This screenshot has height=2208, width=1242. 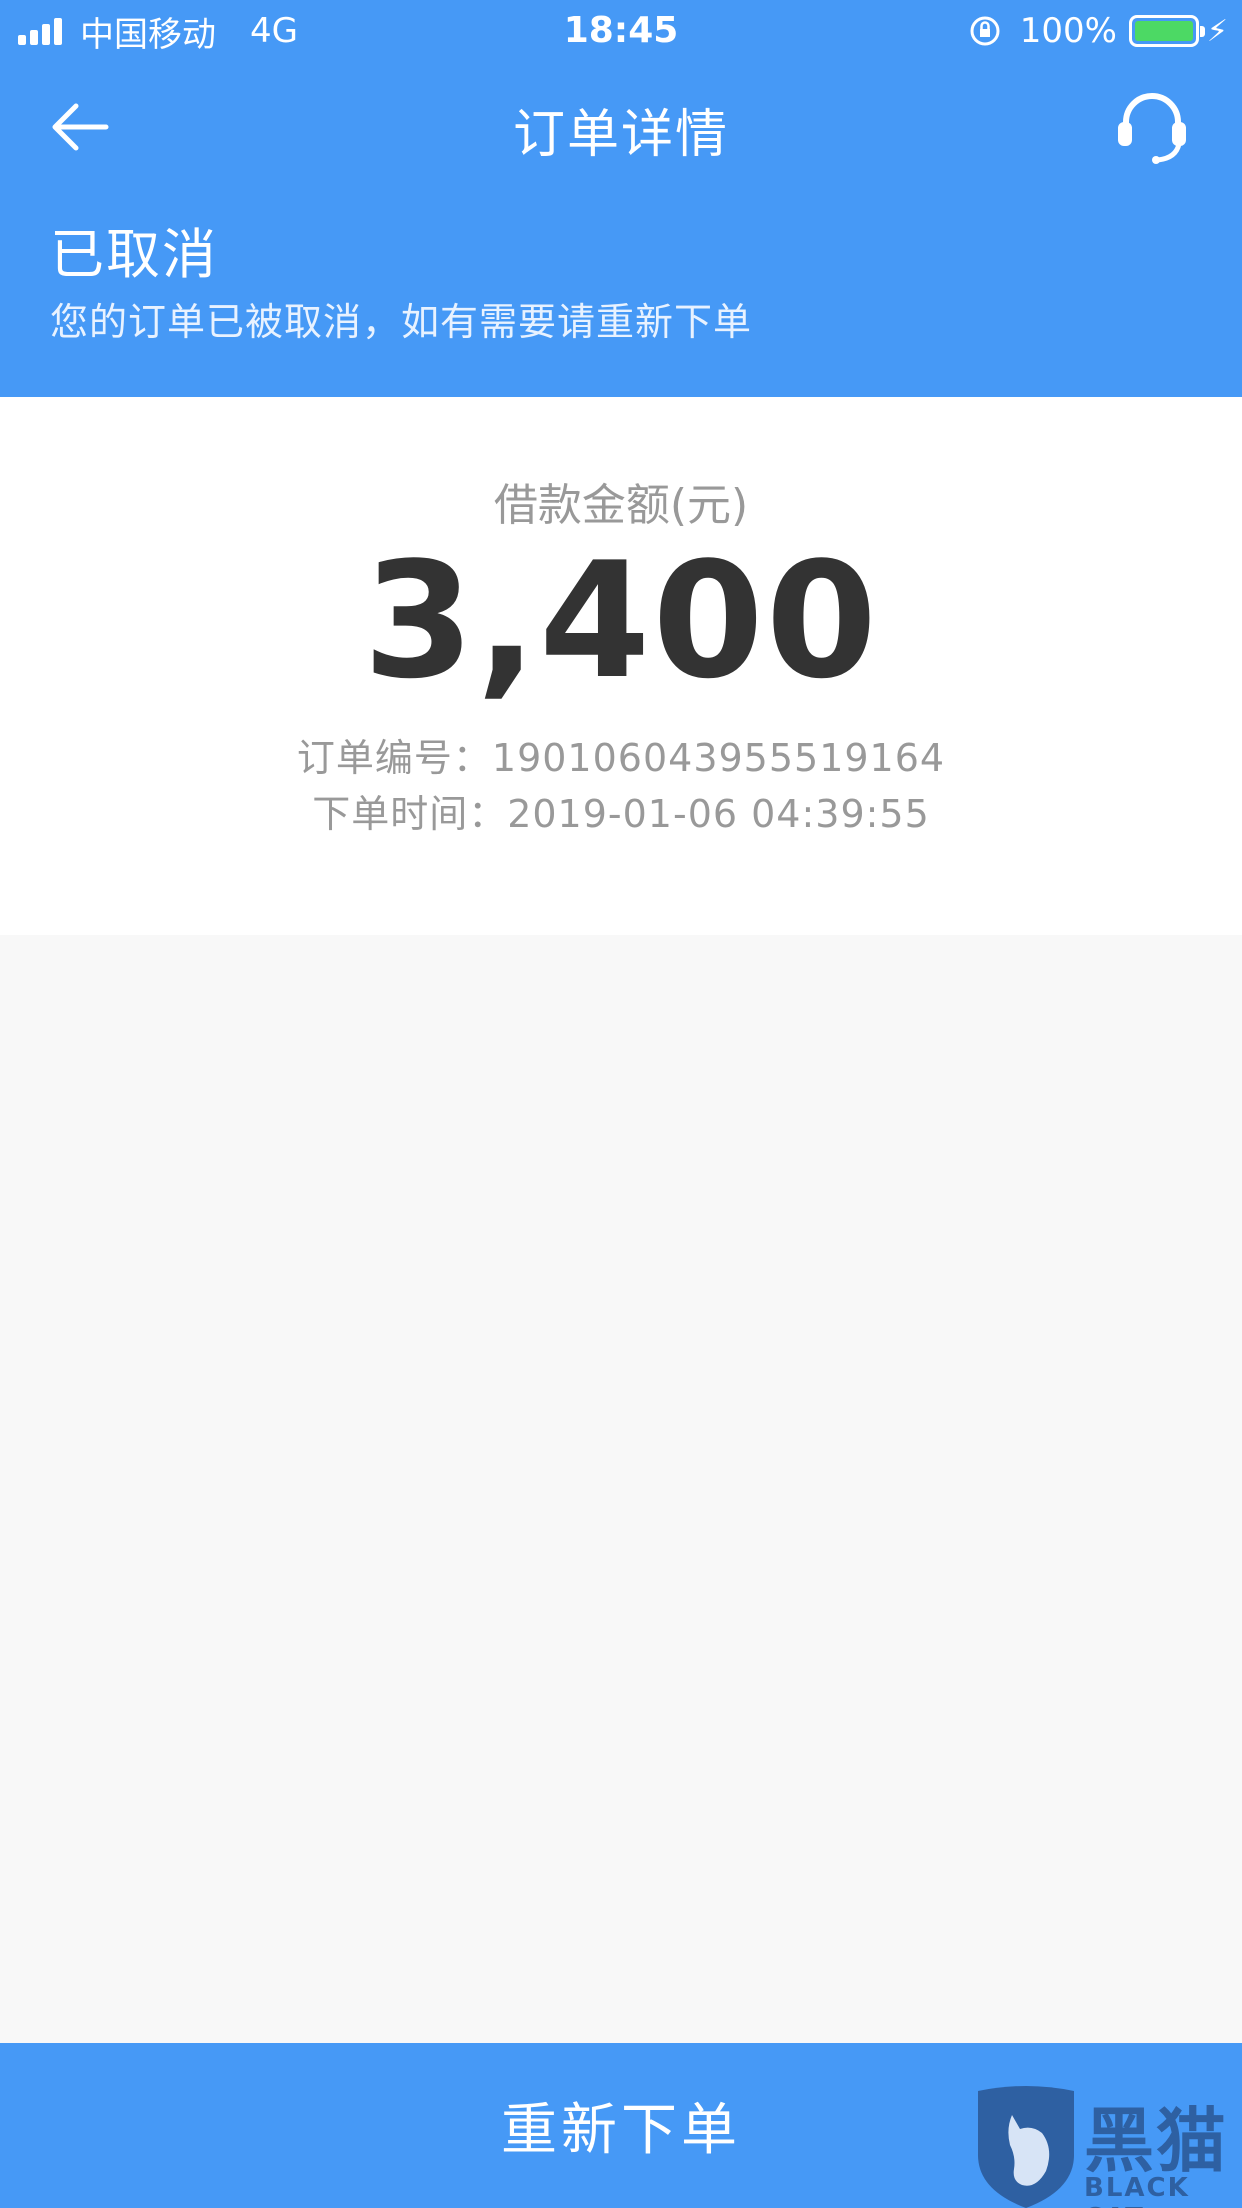 I want to click on rotation-lock-icon, so click(x=985, y=31).